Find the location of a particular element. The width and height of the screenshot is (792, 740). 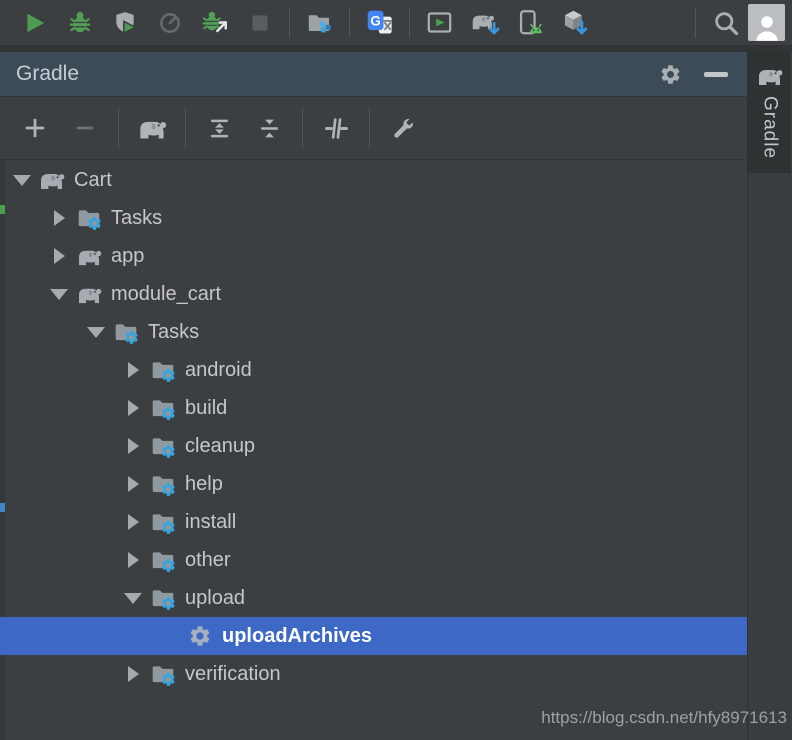

tree-row-upload: upload is located at coordinates (373, 598).